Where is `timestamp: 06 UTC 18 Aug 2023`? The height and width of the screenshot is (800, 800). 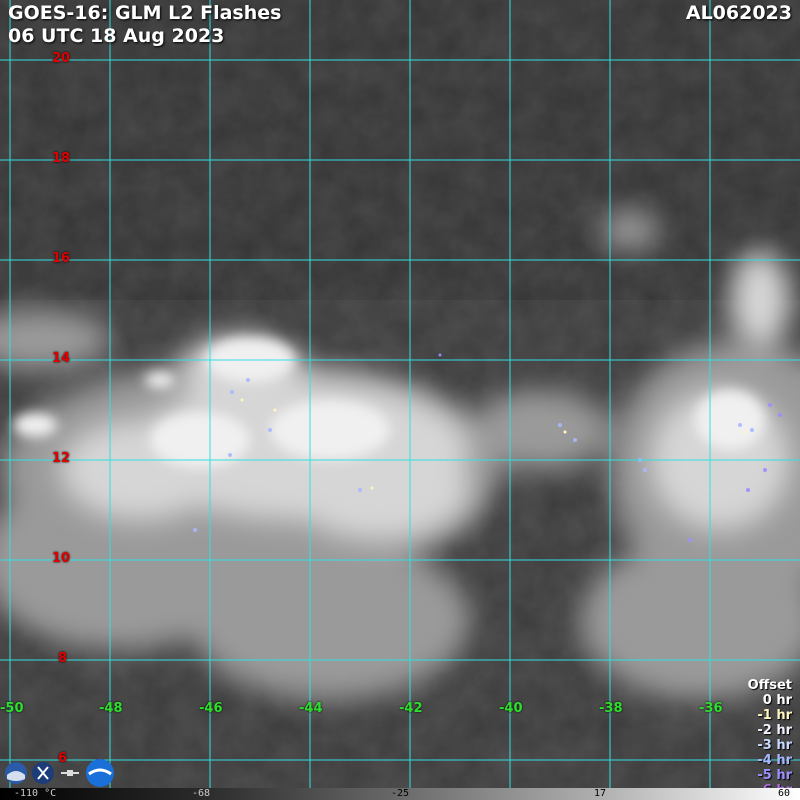 timestamp: 06 UTC 18 Aug 2023 is located at coordinates (116, 36).